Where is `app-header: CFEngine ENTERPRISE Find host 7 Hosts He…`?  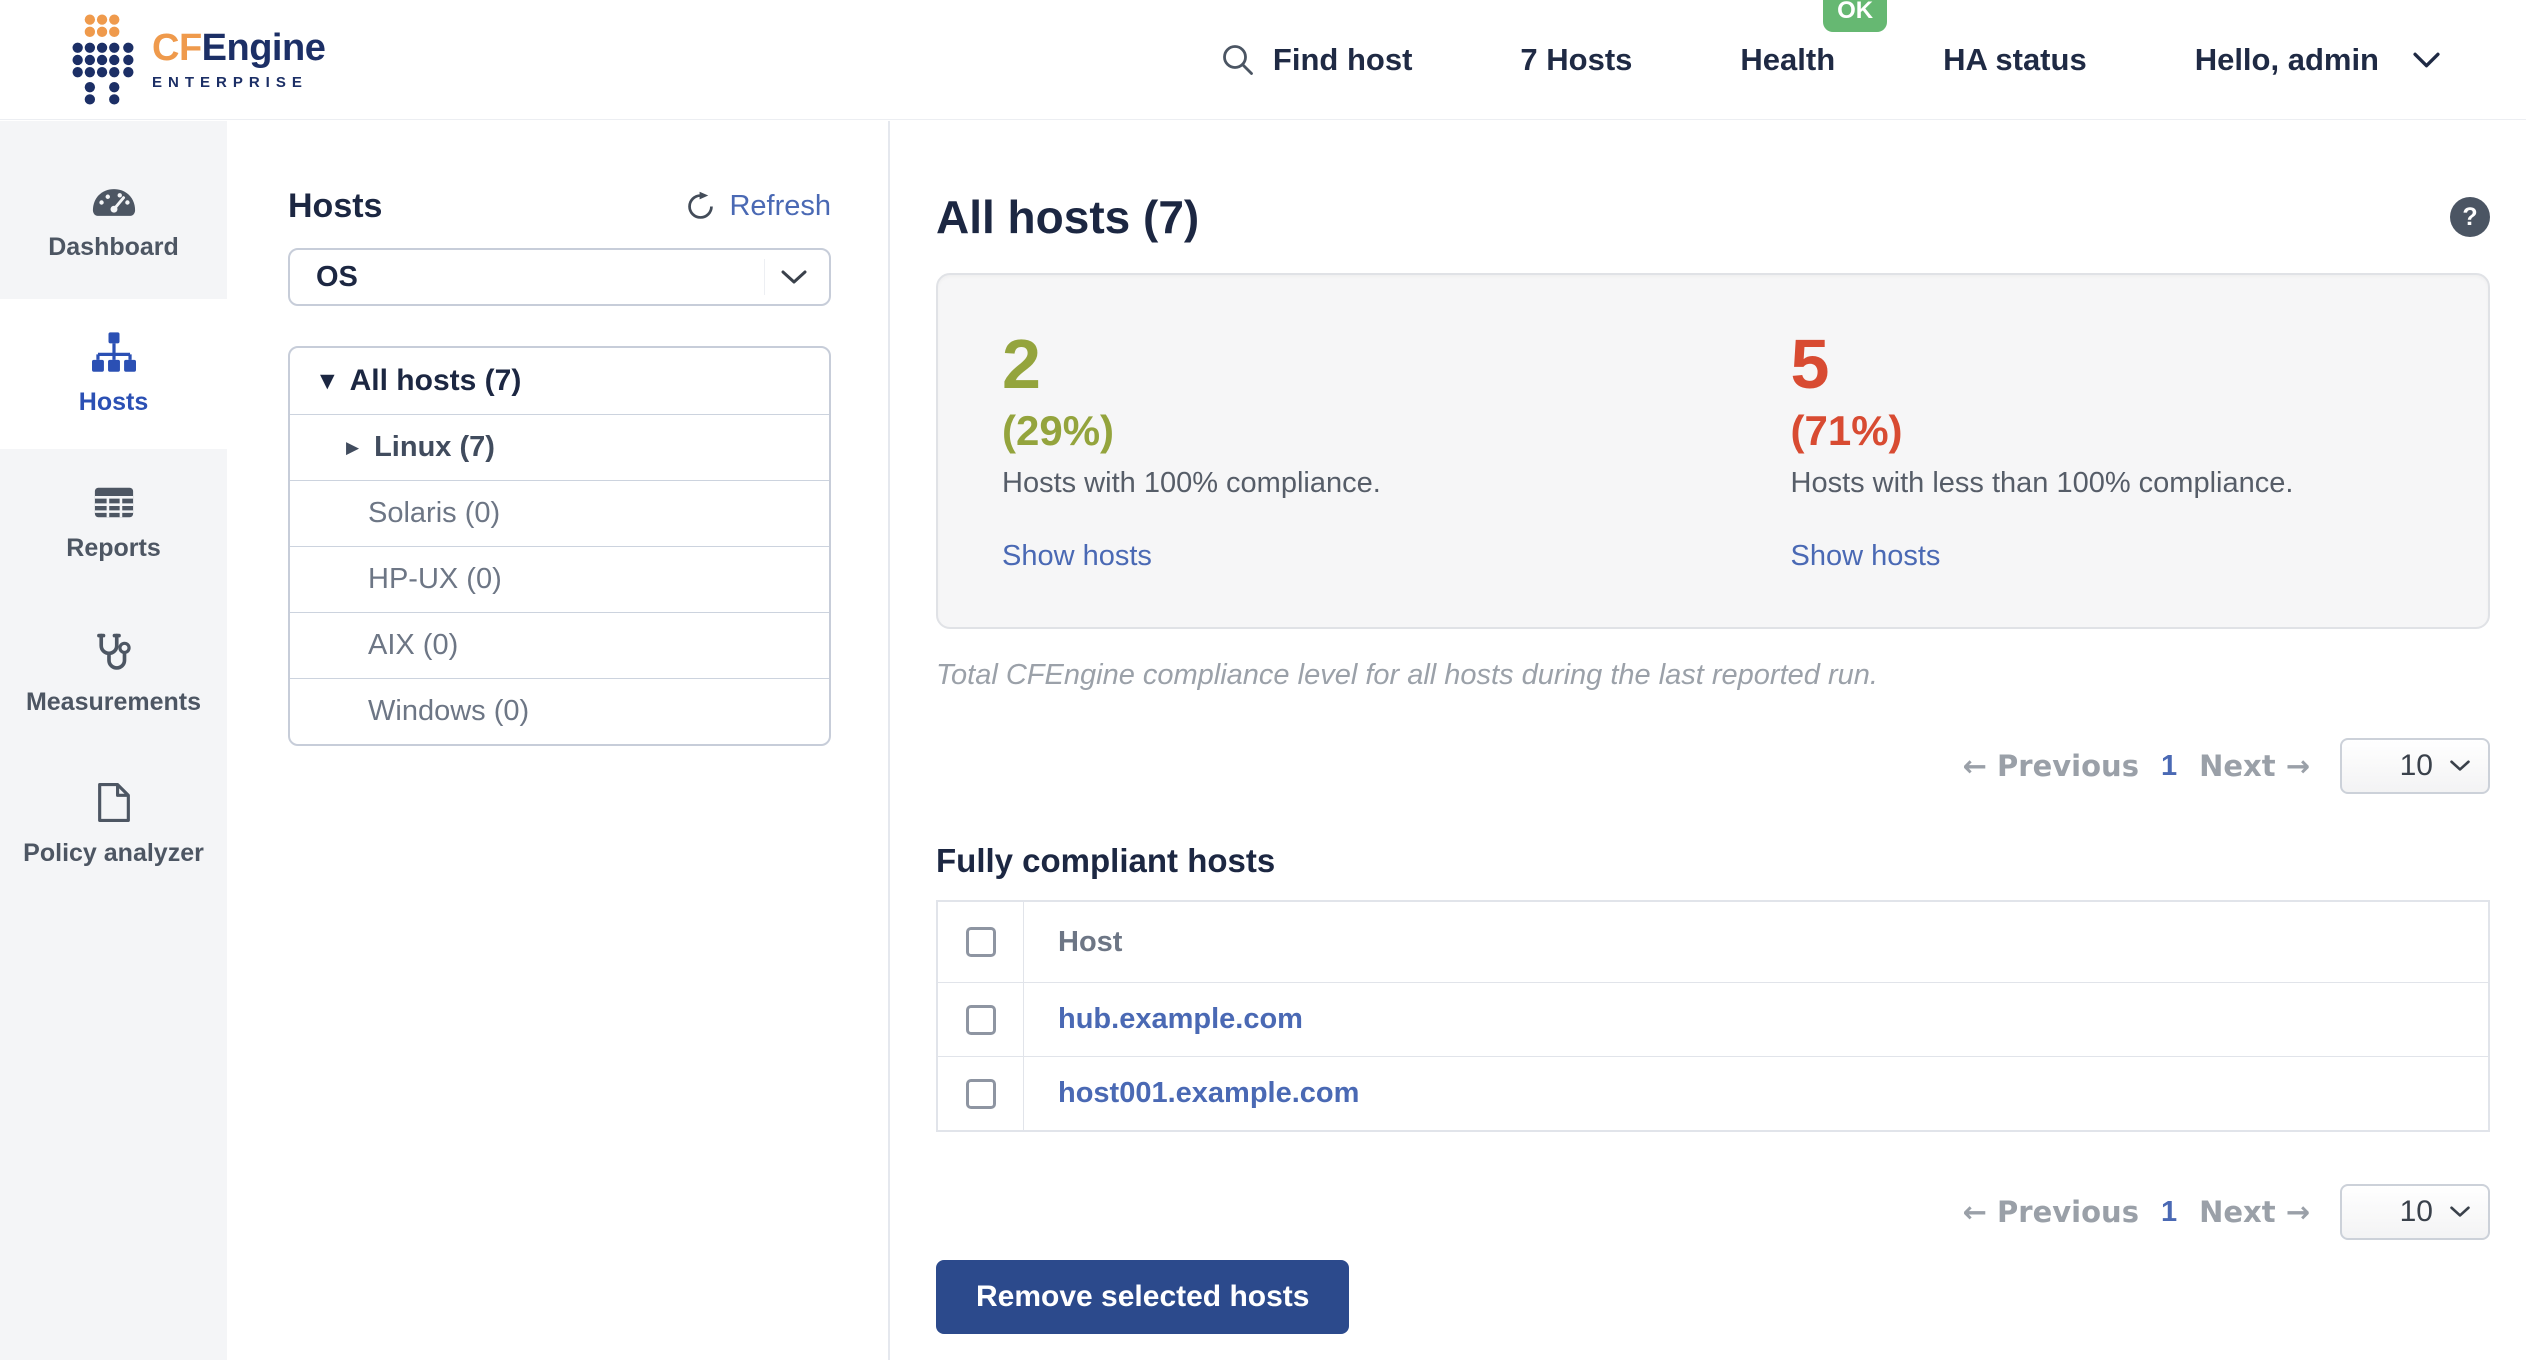 app-header: CFEngine ENTERPRISE Find host 7 Hosts He… is located at coordinates (1263, 60).